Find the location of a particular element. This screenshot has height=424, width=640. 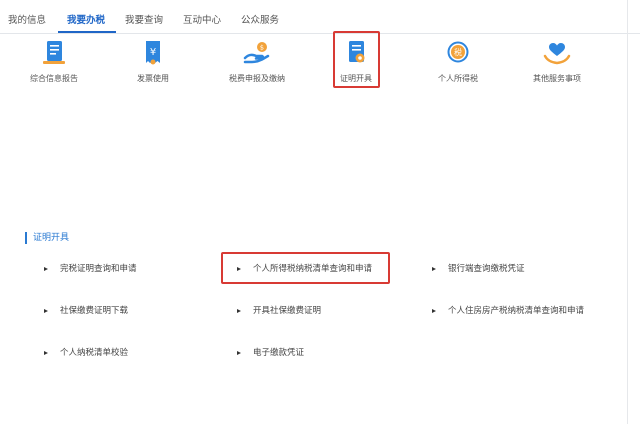

tab-tax-handling: 我要办税 is located at coordinates (86, 19).